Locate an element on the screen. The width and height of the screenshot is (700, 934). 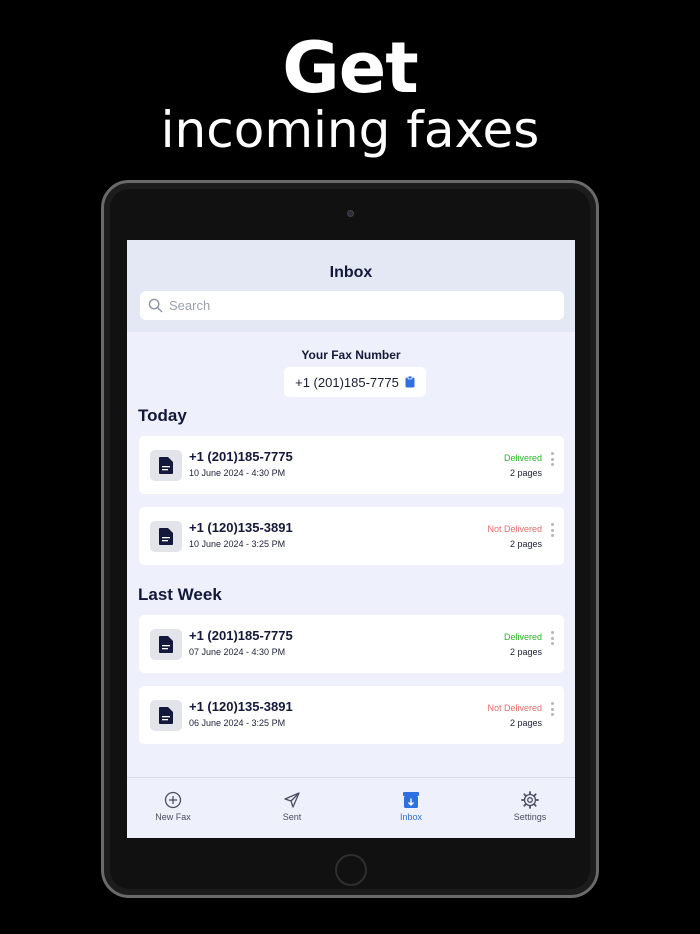
fax-date: 10 June 2024 - 3:25 PM is located at coordinates (237, 544).